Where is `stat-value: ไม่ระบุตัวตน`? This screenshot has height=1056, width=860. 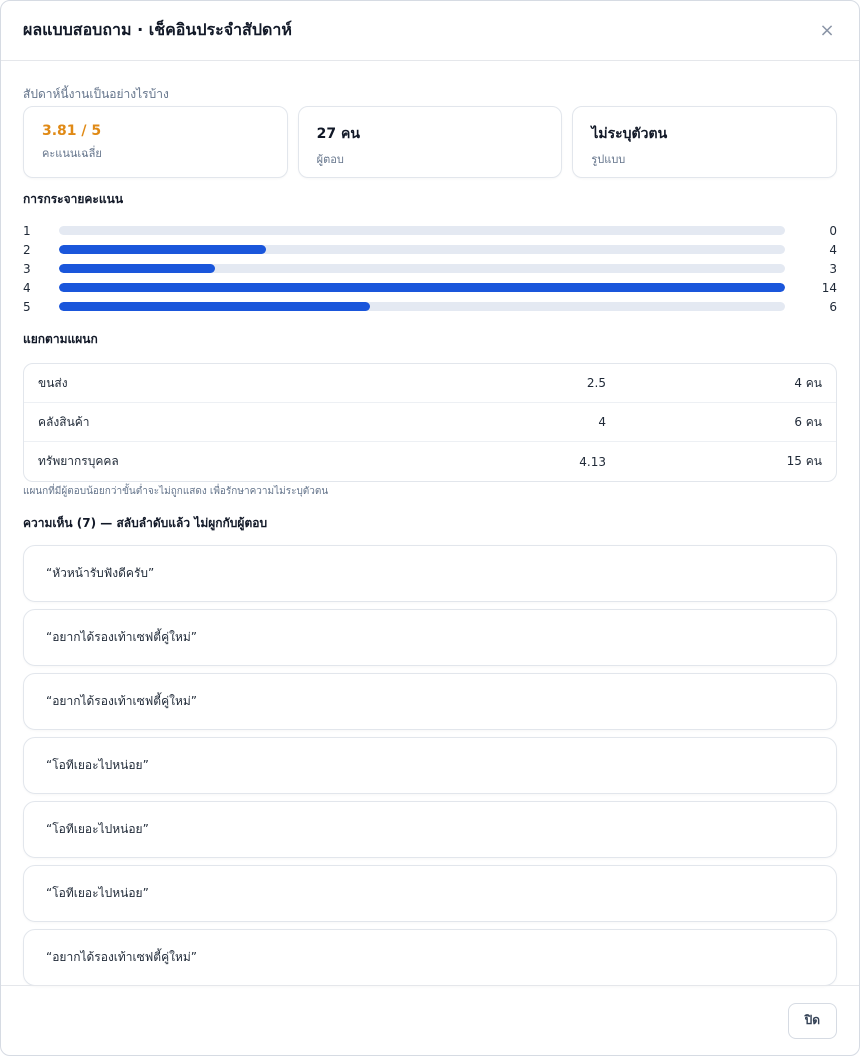
stat-value: ไม่ระบุตัวตน is located at coordinates (629, 134).